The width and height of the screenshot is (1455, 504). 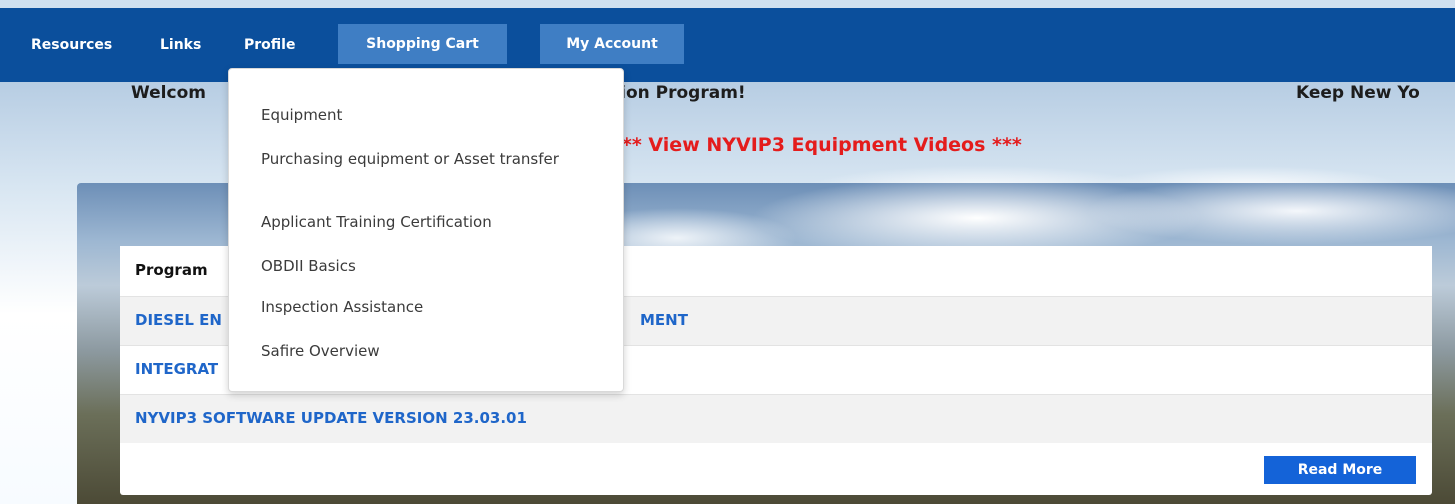 I want to click on dropdown-item-inspection-assistance: Inspection Assistance, so click(x=426, y=307).